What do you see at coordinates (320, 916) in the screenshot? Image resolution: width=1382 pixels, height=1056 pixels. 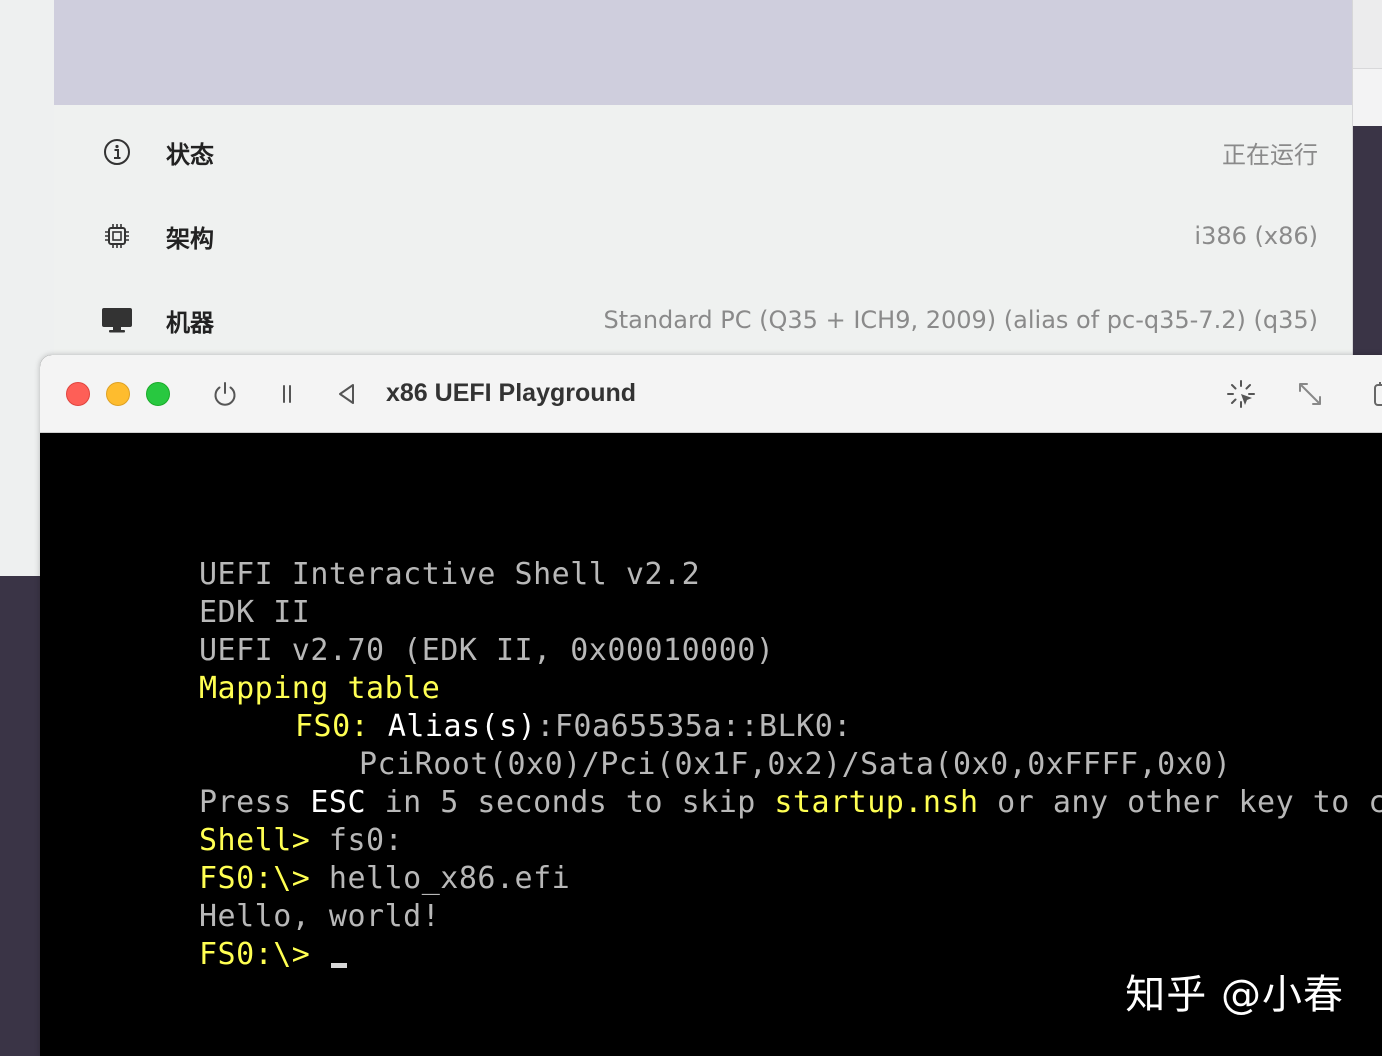 I see `terminal-line: Hello, world!` at bounding box center [320, 916].